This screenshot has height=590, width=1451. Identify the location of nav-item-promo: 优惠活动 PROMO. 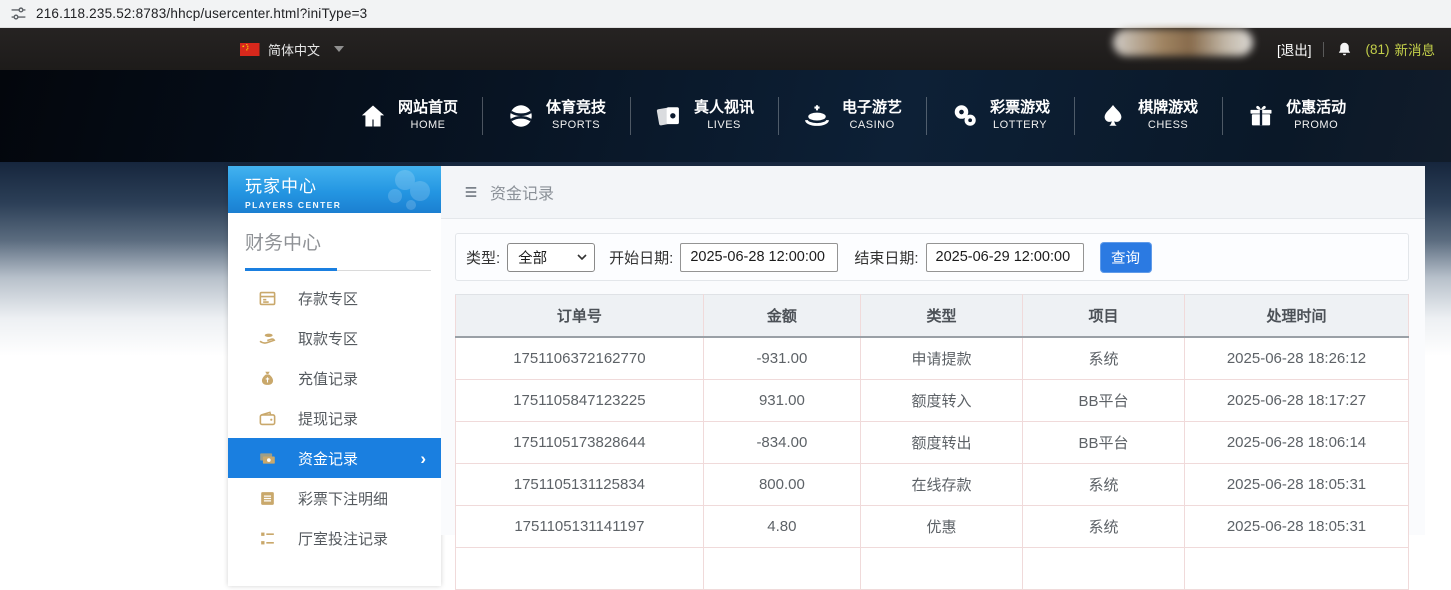
(1296, 115).